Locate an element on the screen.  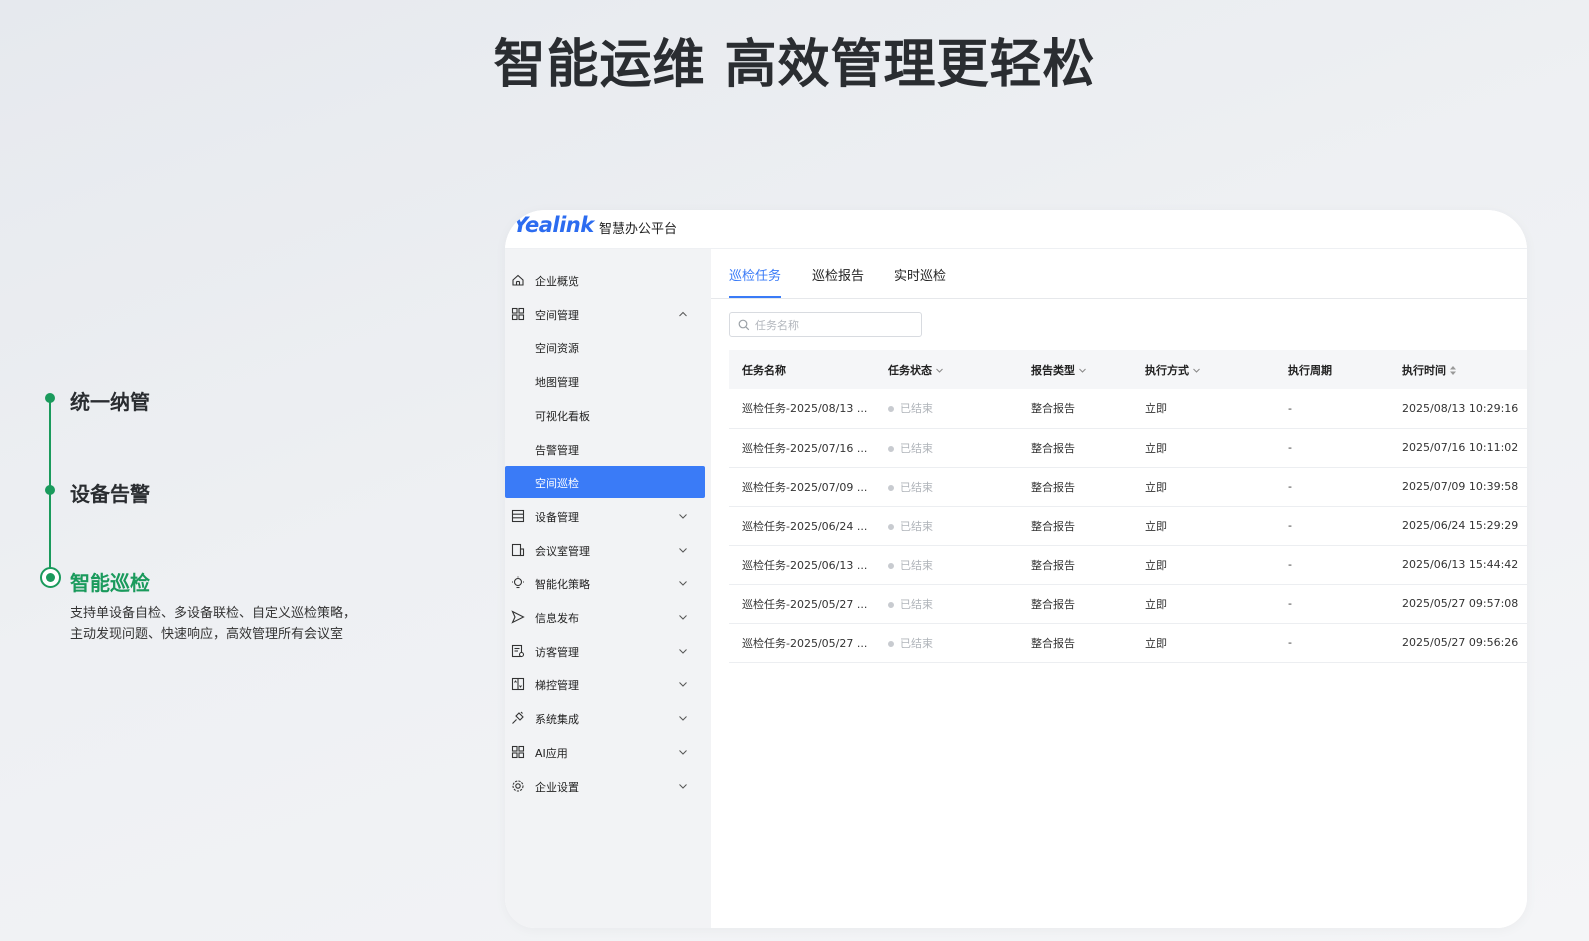
sort-icon is located at coordinates (1453, 370).